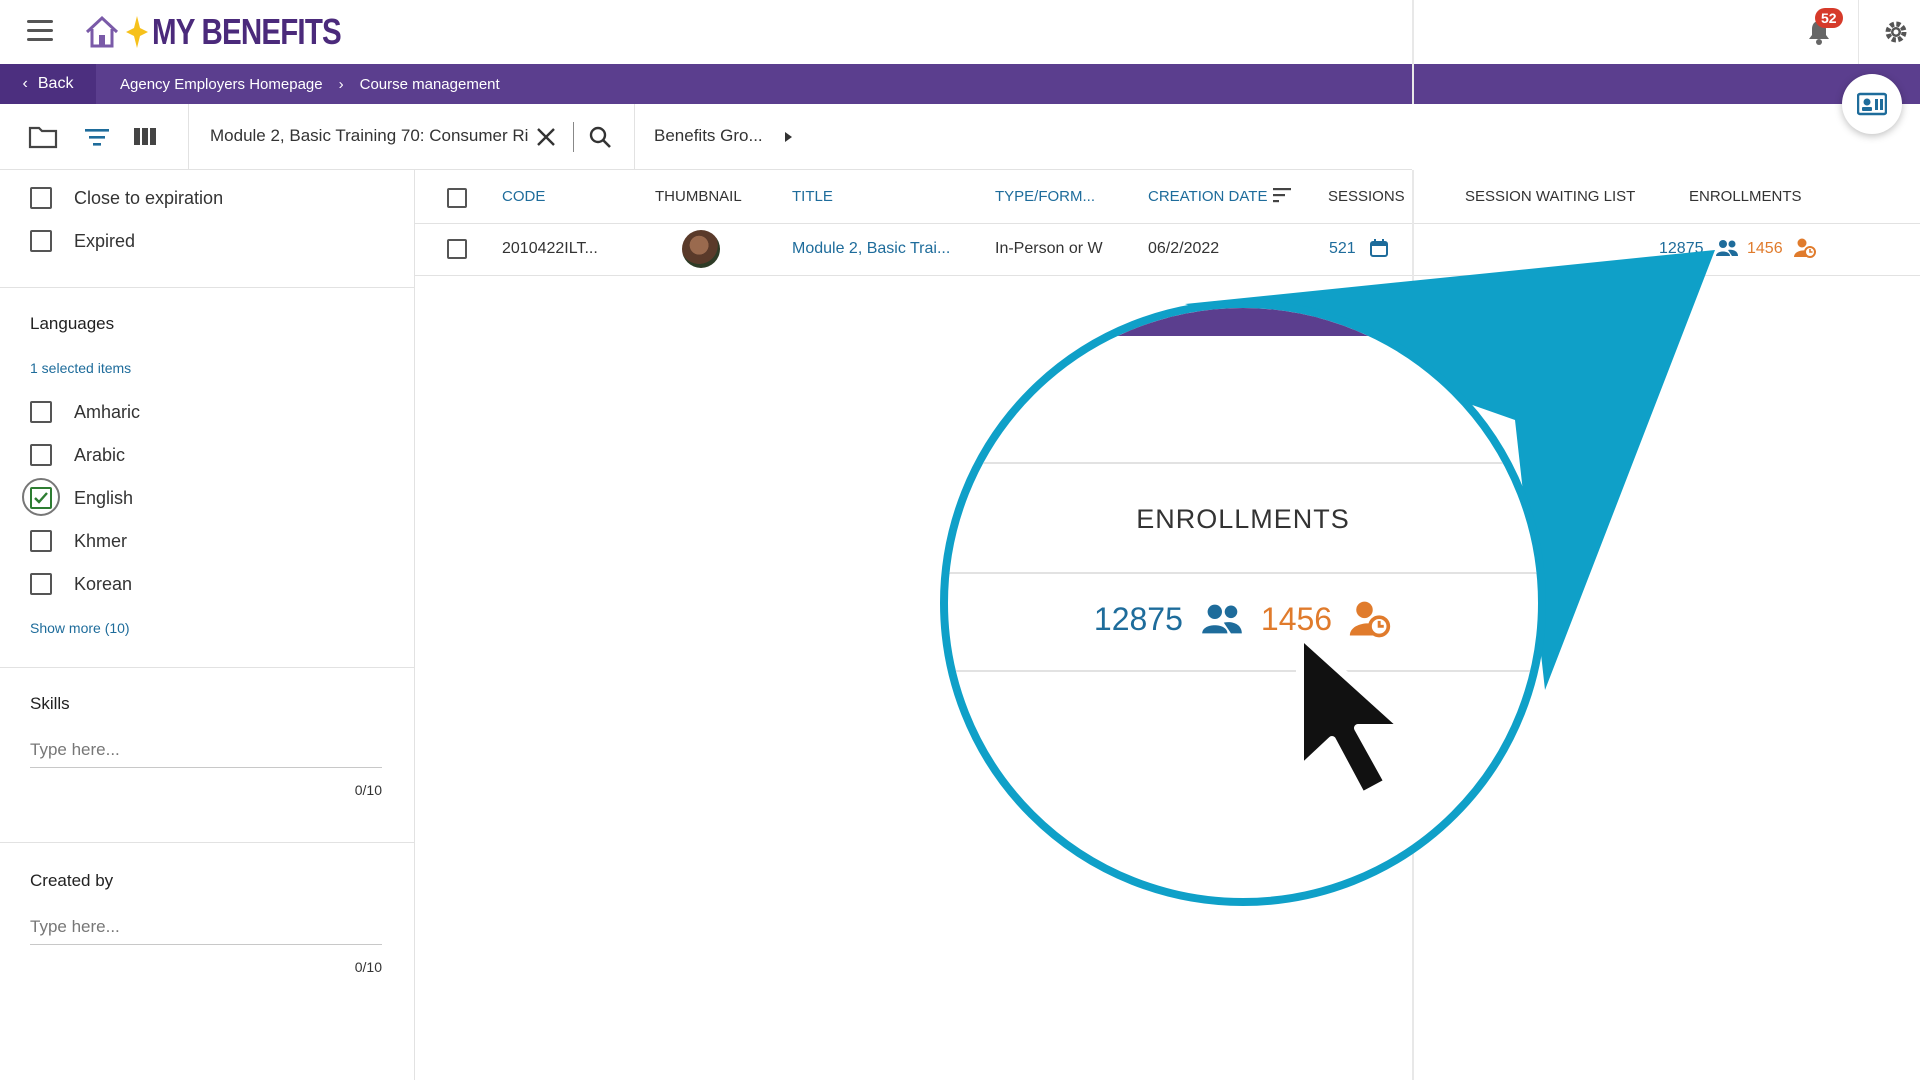 The height and width of the screenshot is (1080, 1920). What do you see at coordinates (81, 368) in the screenshot?
I see `selected-items-count: 1 selected items` at bounding box center [81, 368].